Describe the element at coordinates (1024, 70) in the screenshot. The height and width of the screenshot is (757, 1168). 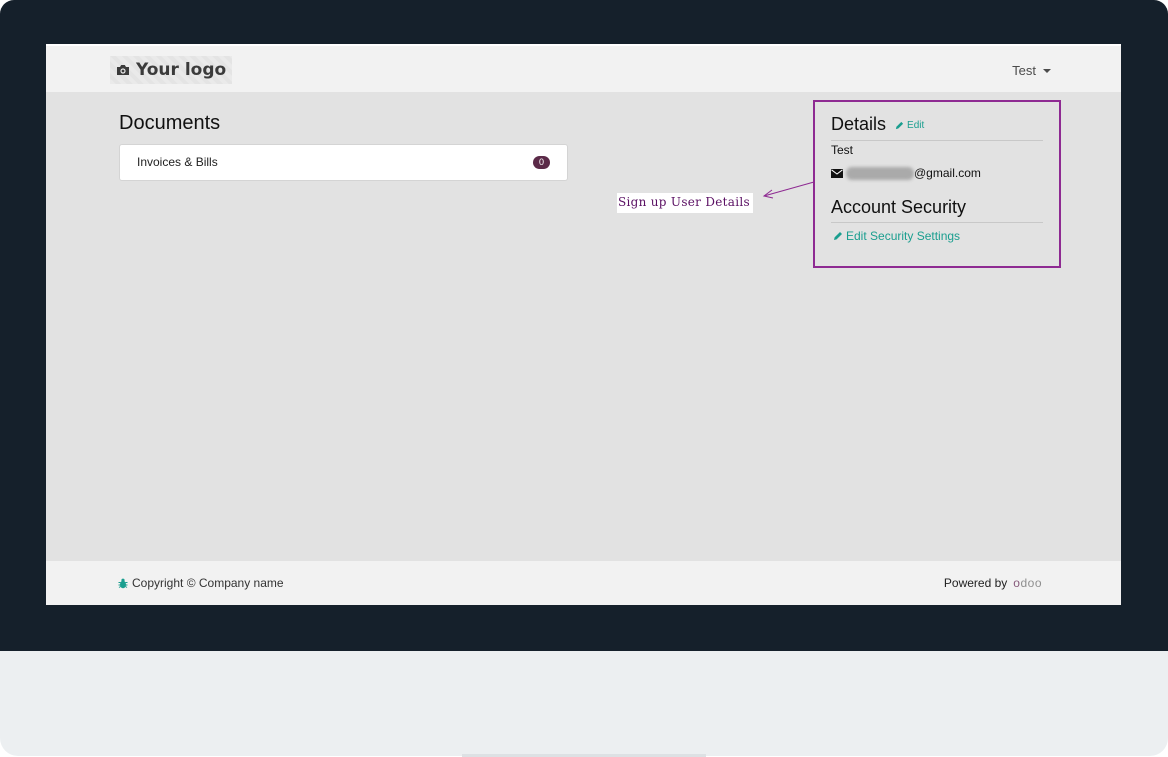
I see `user-menu-label: Test` at that location.